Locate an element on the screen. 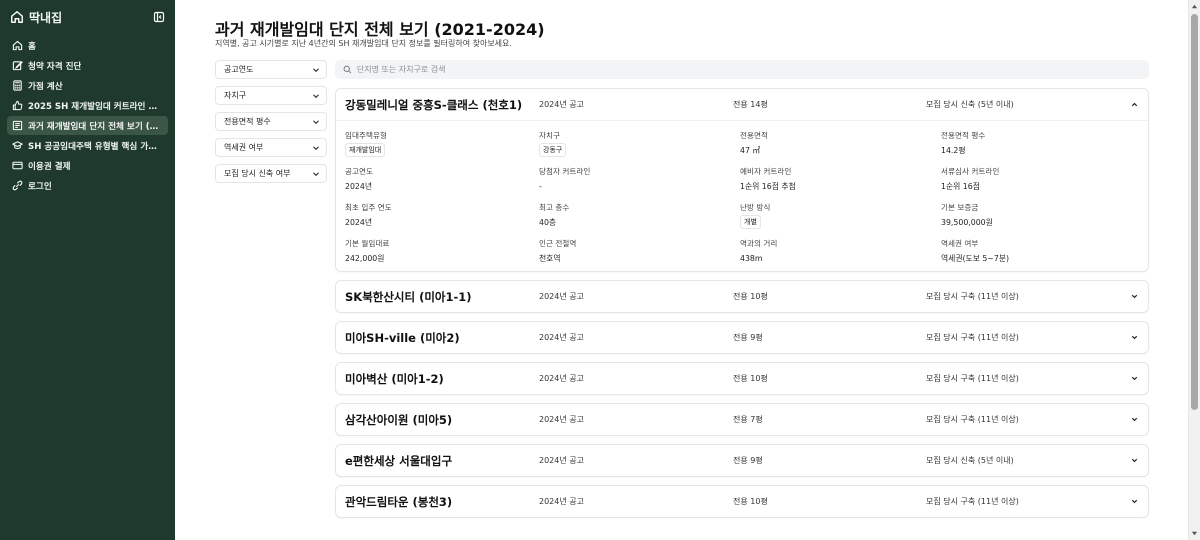 The image size is (1200, 540). detail-field: 자치구 강동구 is located at coordinates (639, 143).